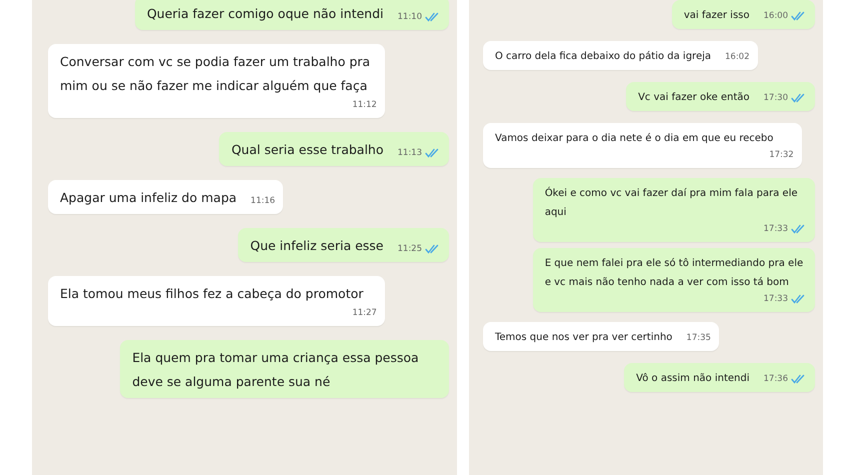 The height and width of the screenshot is (475, 844). Describe the element at coordinates (693, 379) in the screenshot. I see `message-text: Vô o assim não intendi` at that location.